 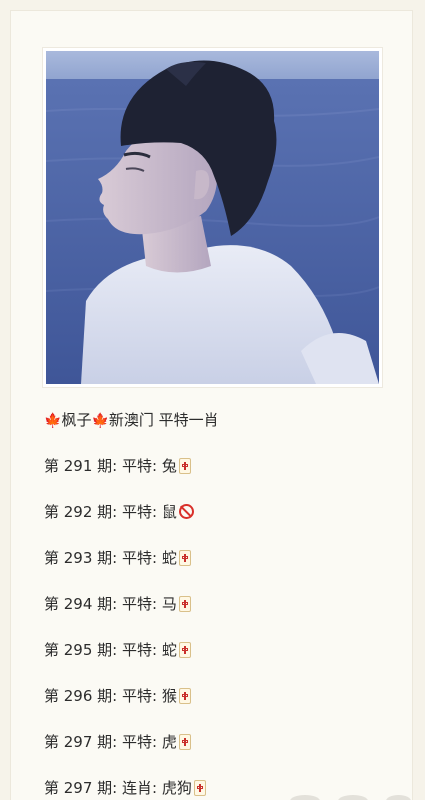 What do you see at coordinates (81, 604) in the screenshot?
I see `period-label: 第 294 期:` at bounding box center [81, 604].